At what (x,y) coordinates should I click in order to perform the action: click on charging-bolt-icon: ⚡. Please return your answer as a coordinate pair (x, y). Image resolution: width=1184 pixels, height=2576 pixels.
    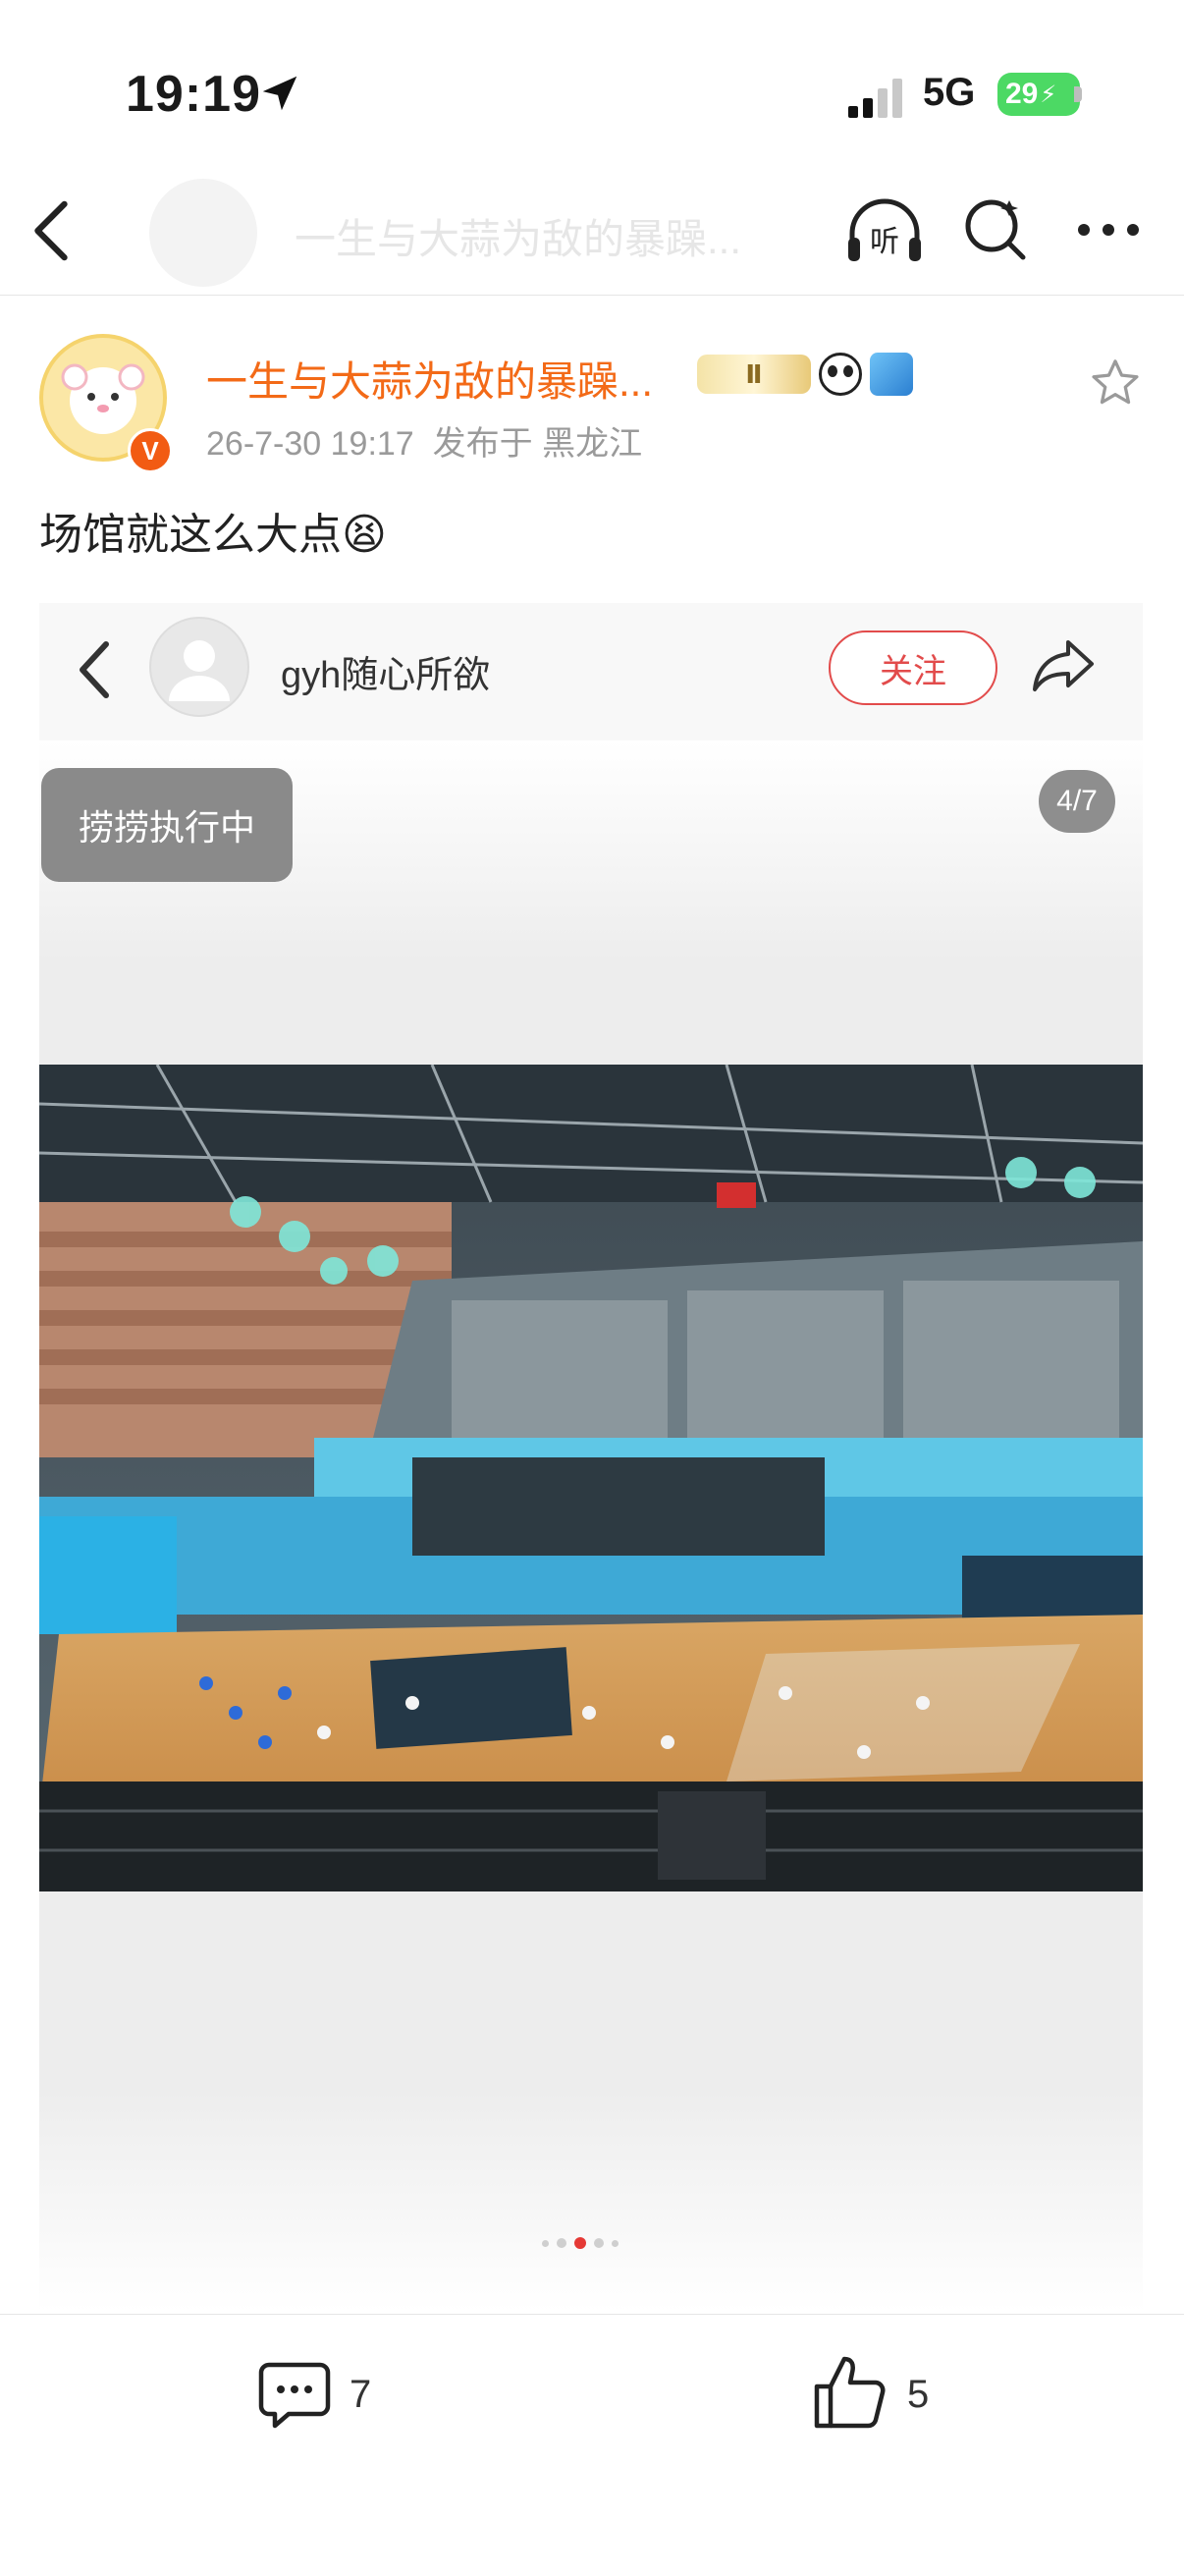
    Looking at the image, I should click on (1048, 95).